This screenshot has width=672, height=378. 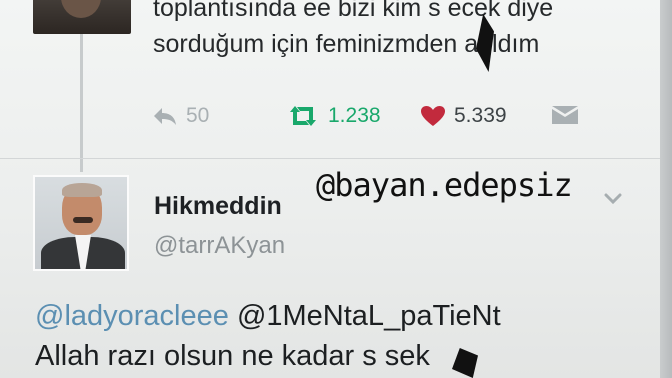 I want to click on reply-avatar, so click(x=81, y=223).